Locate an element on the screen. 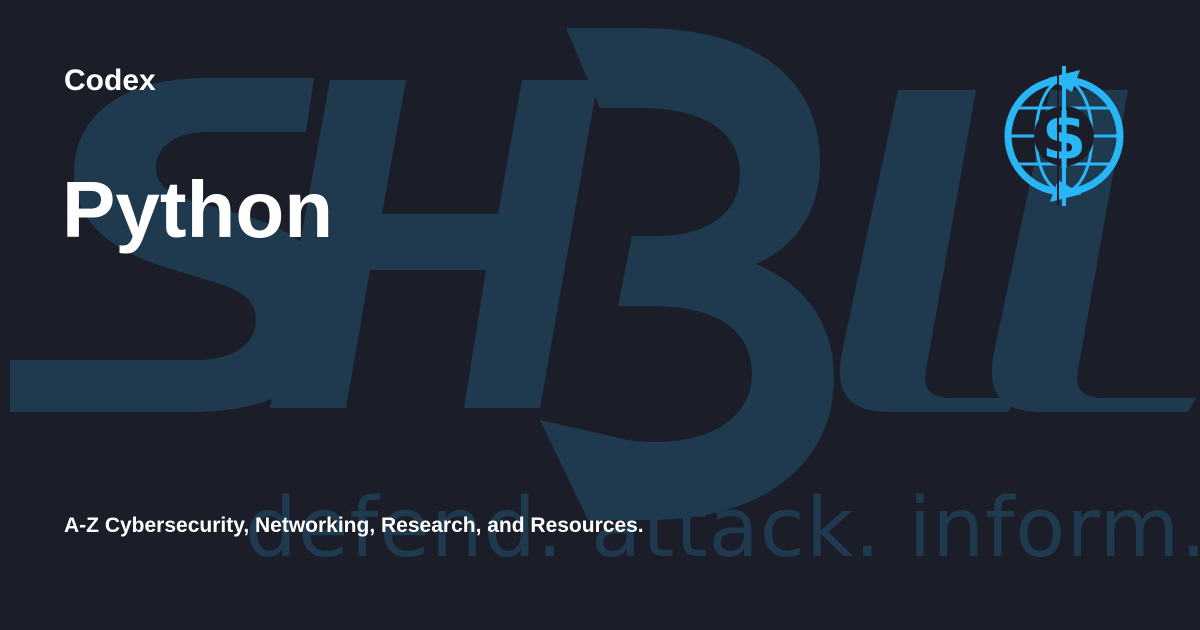 The height and width of the screenshot is (630, 1200). watermark-letter-l1 is located at coordinates (927, 251).